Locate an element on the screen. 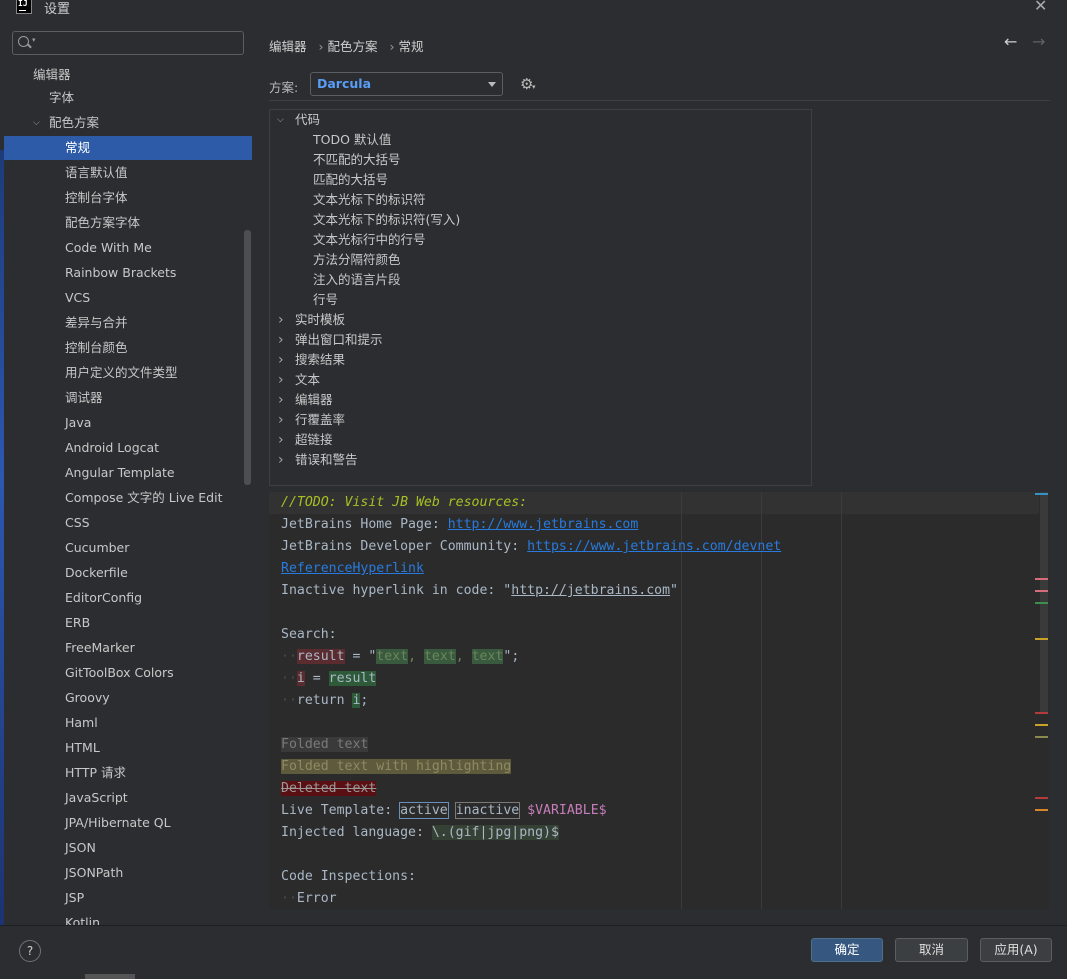  help-button: ? is located at coordinates (30, 951).